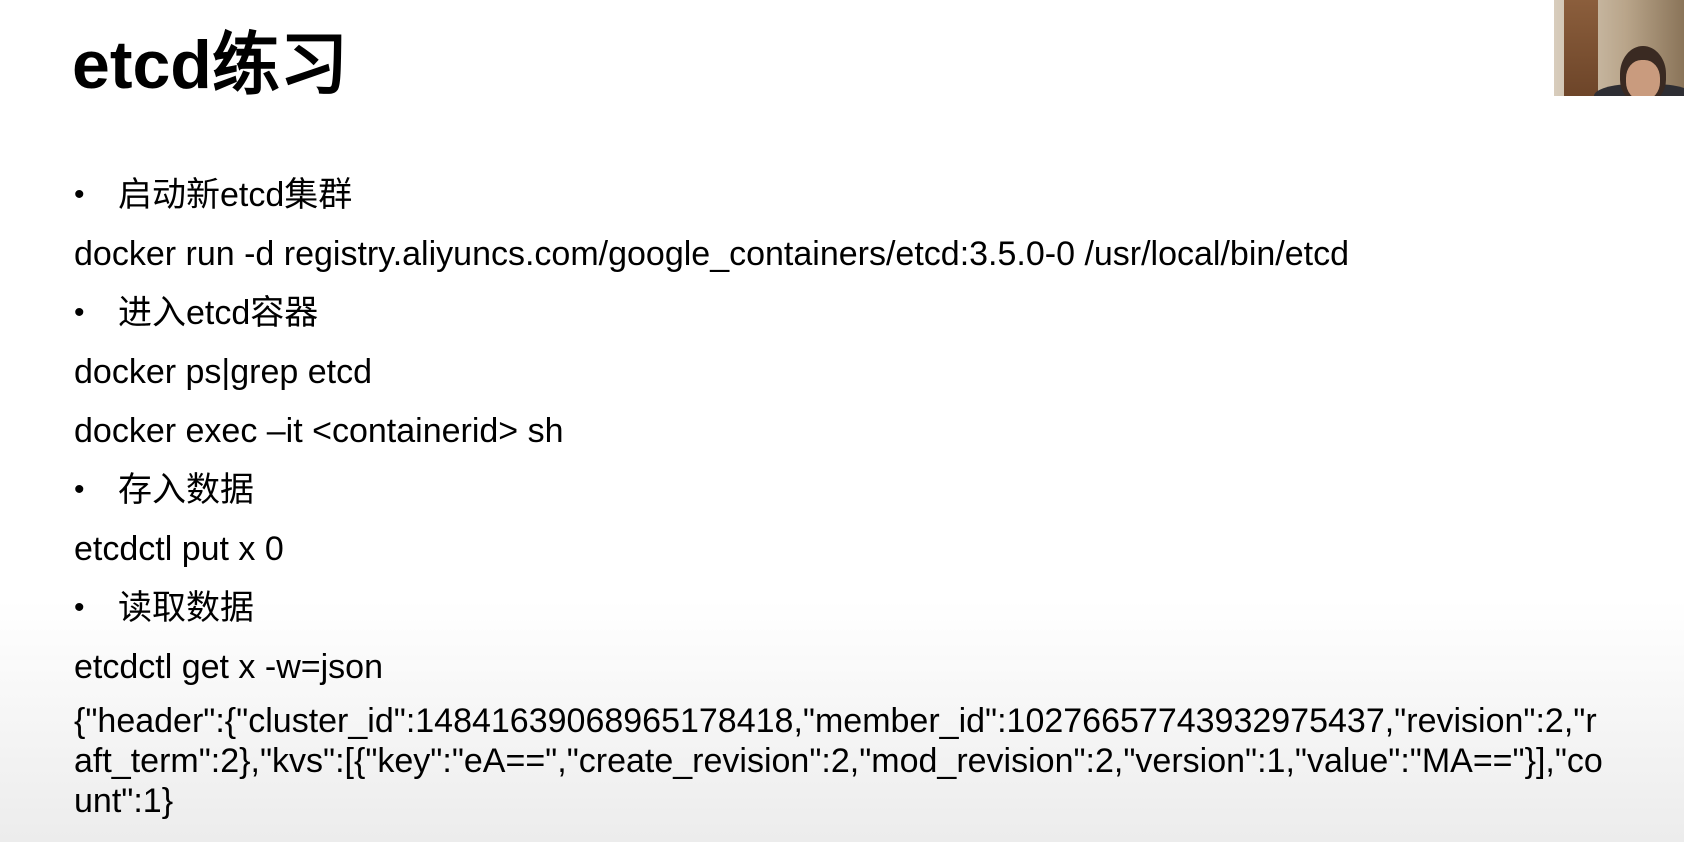 This screenshot has width=1684, height=842. Describe the element at coordinates (235, 195) in the screenshot. I see `bullet-text: 启动新etcd集群` at that location.